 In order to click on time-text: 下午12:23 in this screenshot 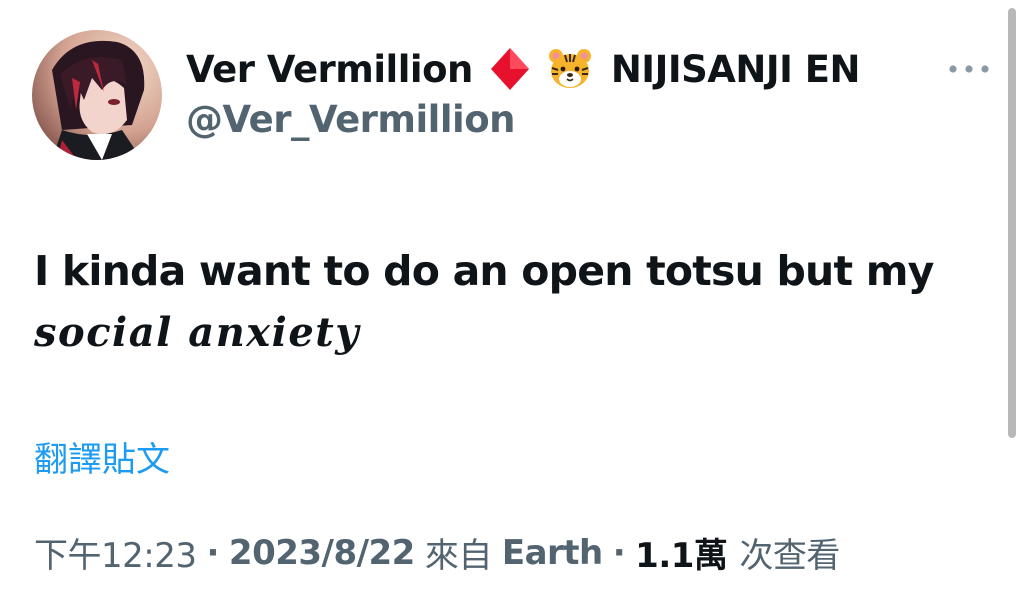, I will do `click(115, 556)`.